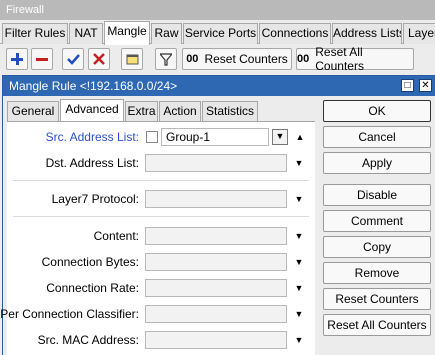 This screenshot has height=355, width=435. I want to click on x-icon, so click(99, 59).